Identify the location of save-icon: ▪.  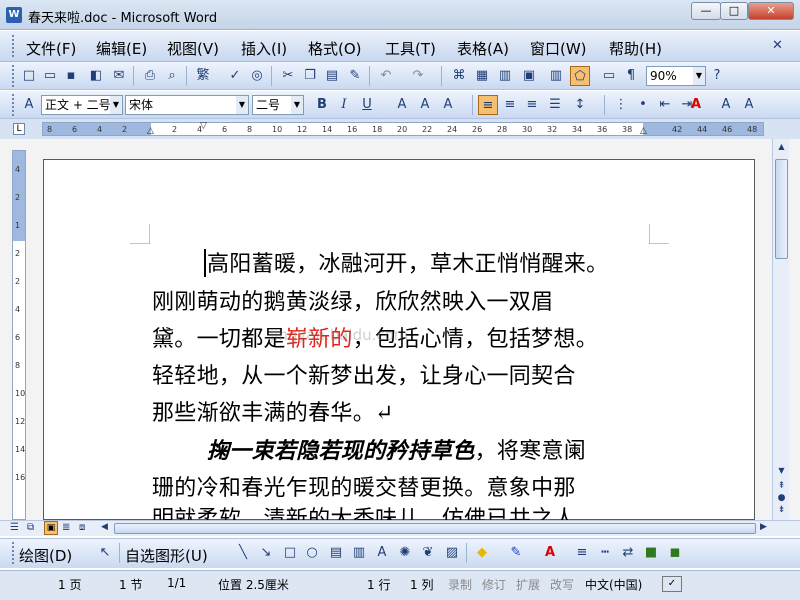
(71, 76).